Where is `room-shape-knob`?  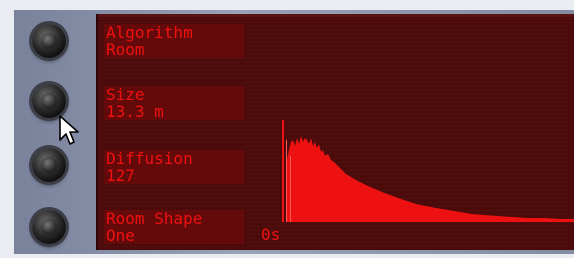
room-shape-knob is located at coordinates (49, 227).